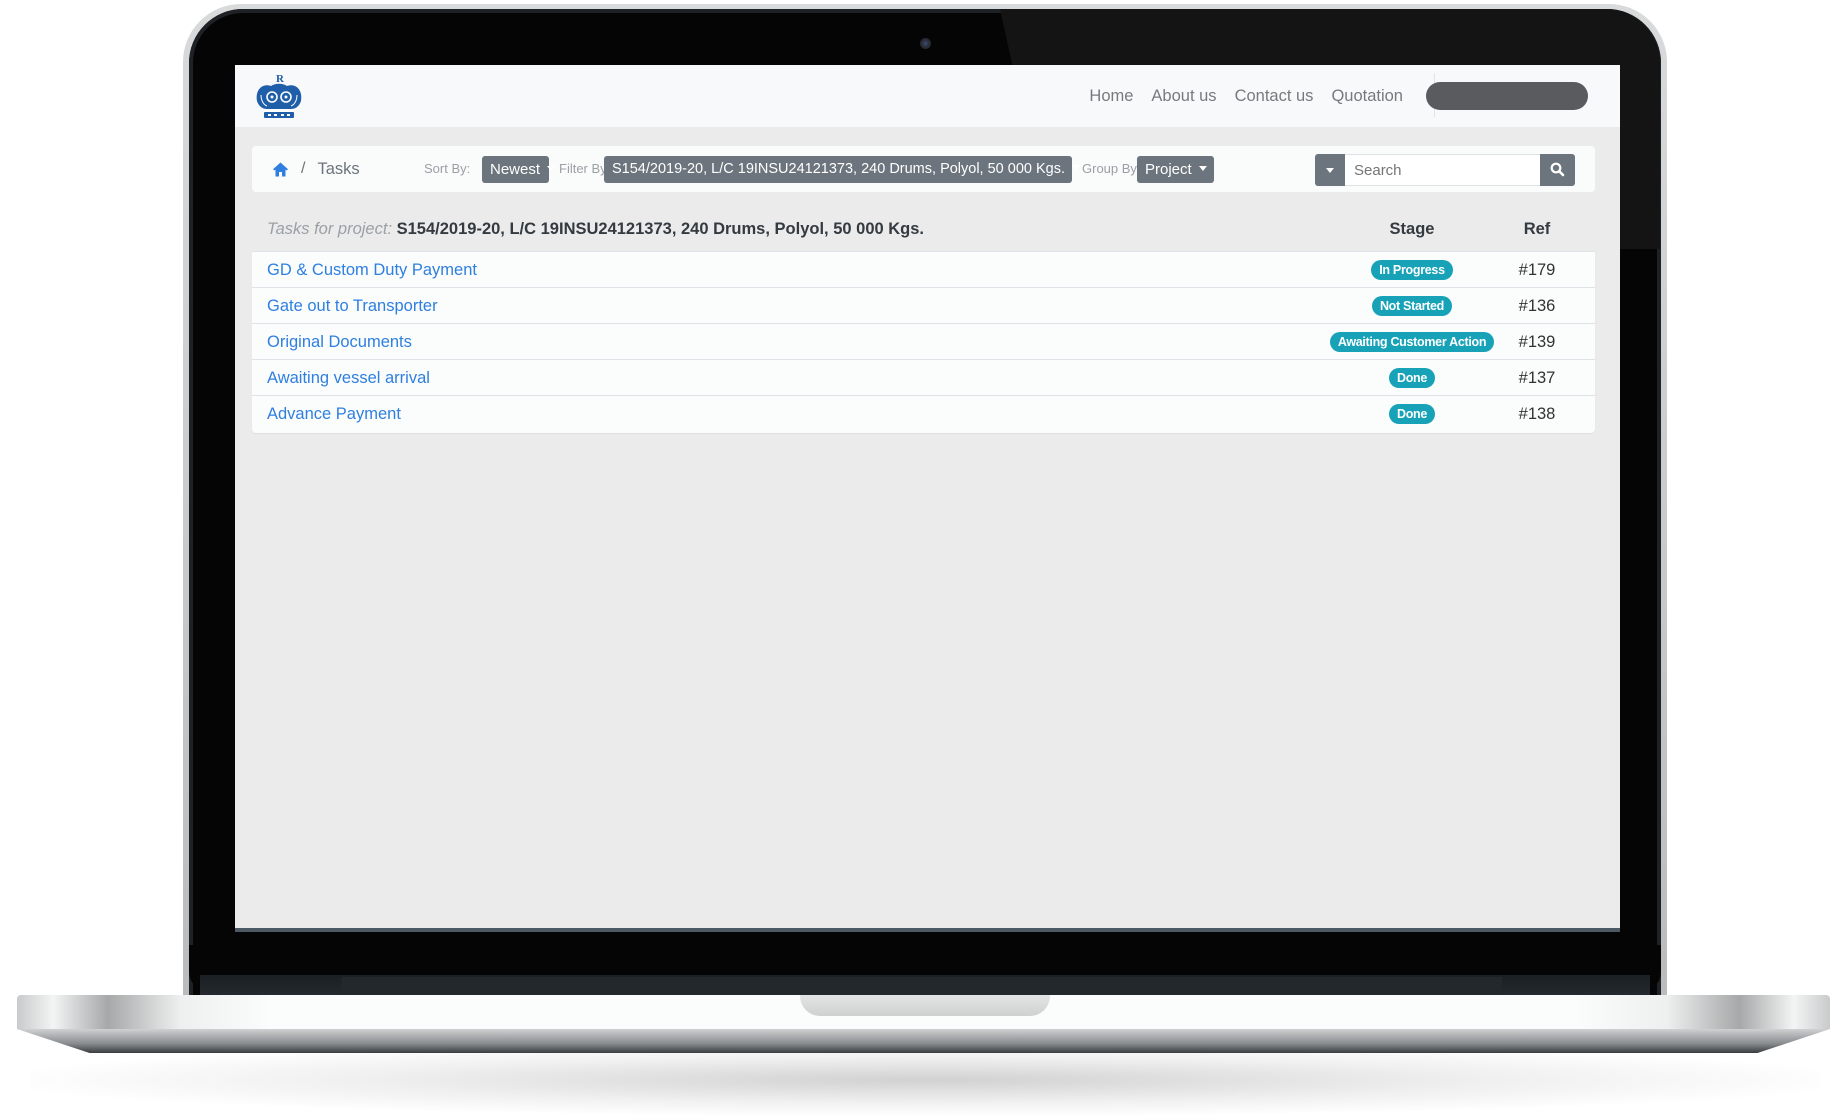  What do you see at coordinates (925, 43) in the screenshot?
I see `webcam-icon` at bounding box center [925, 43].